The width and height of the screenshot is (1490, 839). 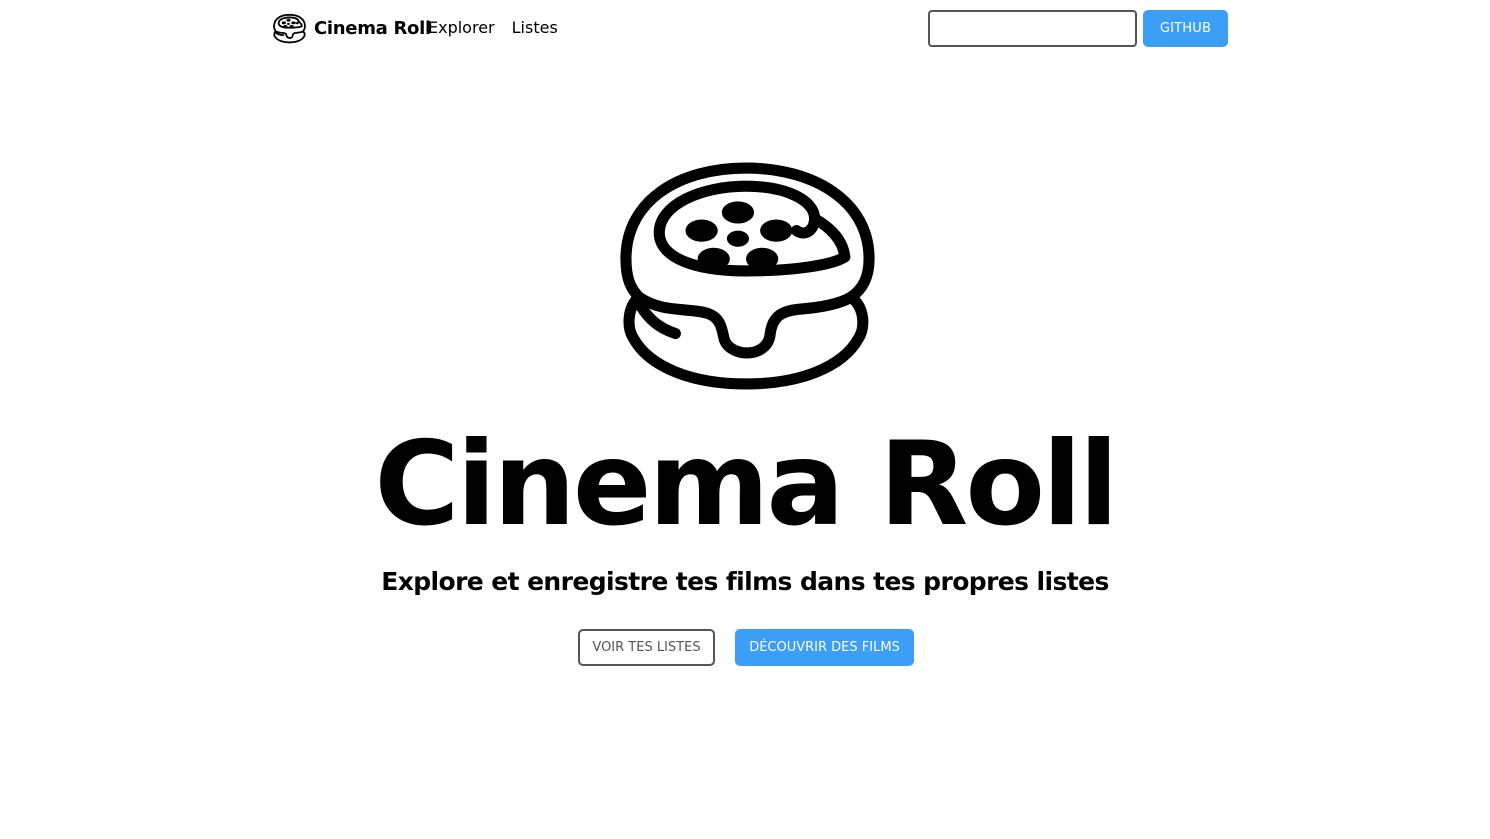 What do you see at coordinates (745, 28) in the screenshot?
I see `navbar: Cinema Roll Explorer Listes GITHUB` at bounding box center [745, 28].